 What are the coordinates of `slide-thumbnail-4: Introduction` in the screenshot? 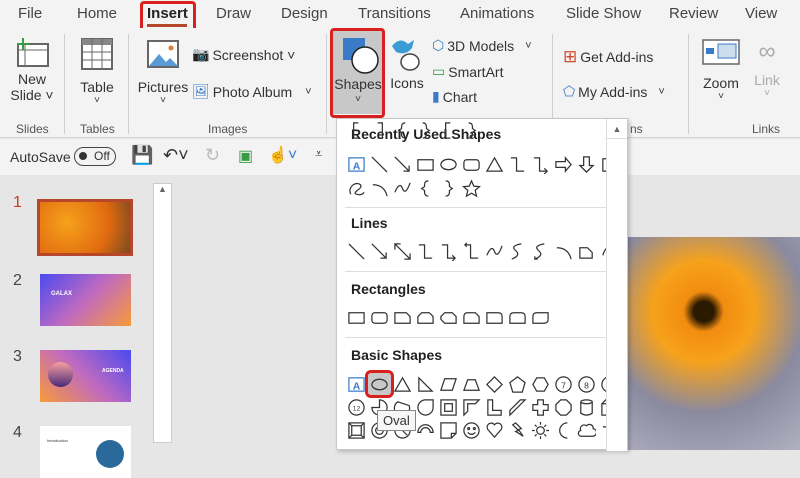 It's located at (85, 452).